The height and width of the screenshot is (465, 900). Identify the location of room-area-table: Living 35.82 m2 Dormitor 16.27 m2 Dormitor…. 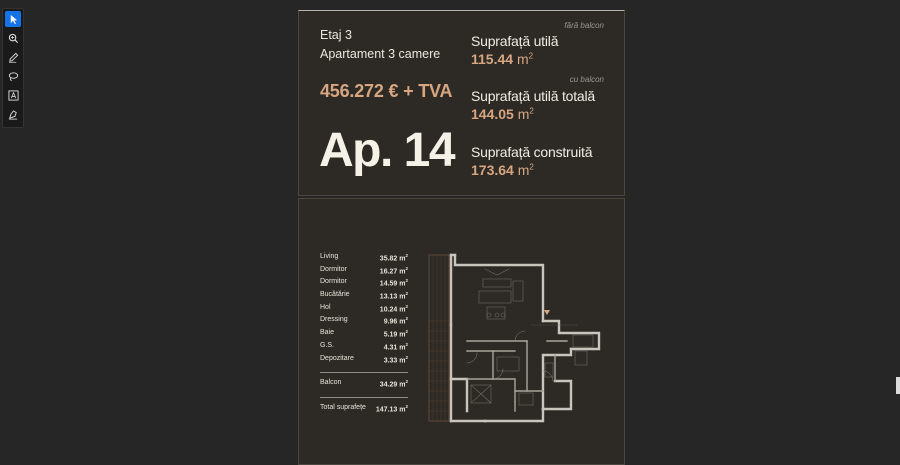
(364, 335).